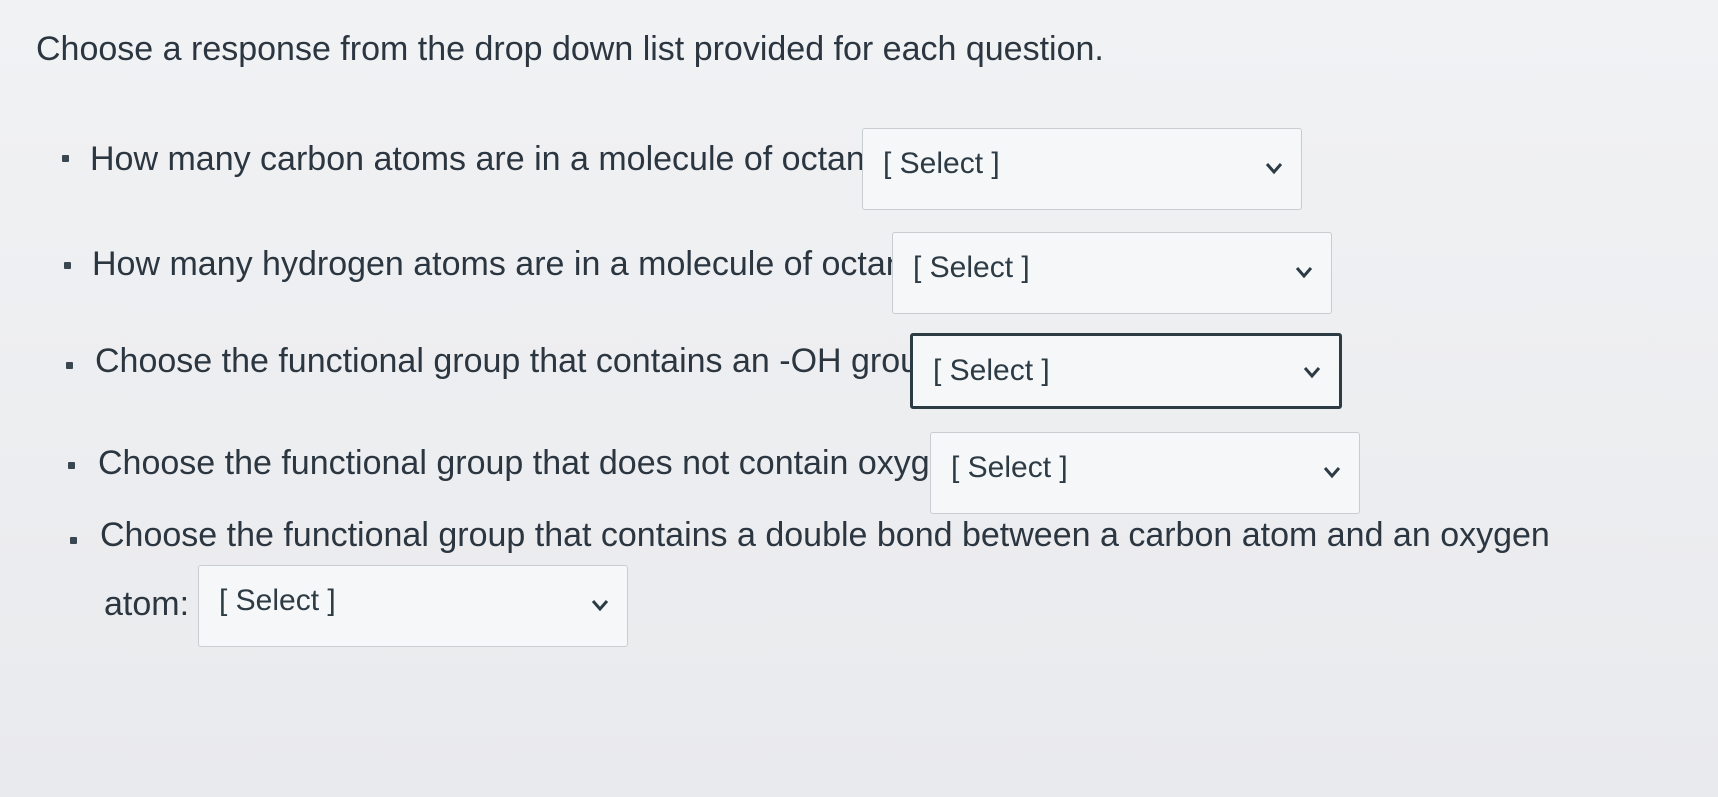 The image size is (1718, 797). Describe the element at coordinates (1082, 169) in the screenshot. I see `answer-dropdown-1: [ Select ]` at that location.